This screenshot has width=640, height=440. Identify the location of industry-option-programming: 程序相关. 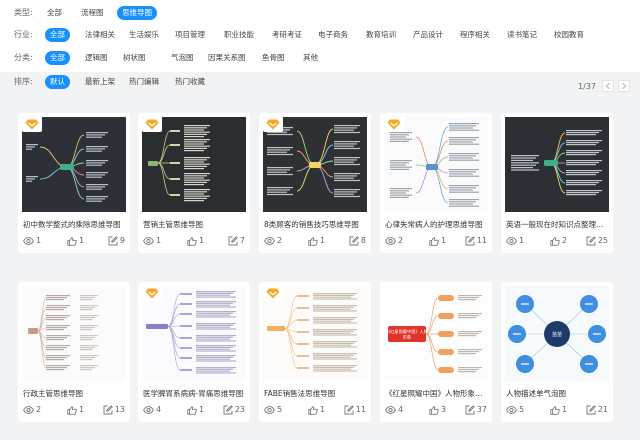
(475, 35).